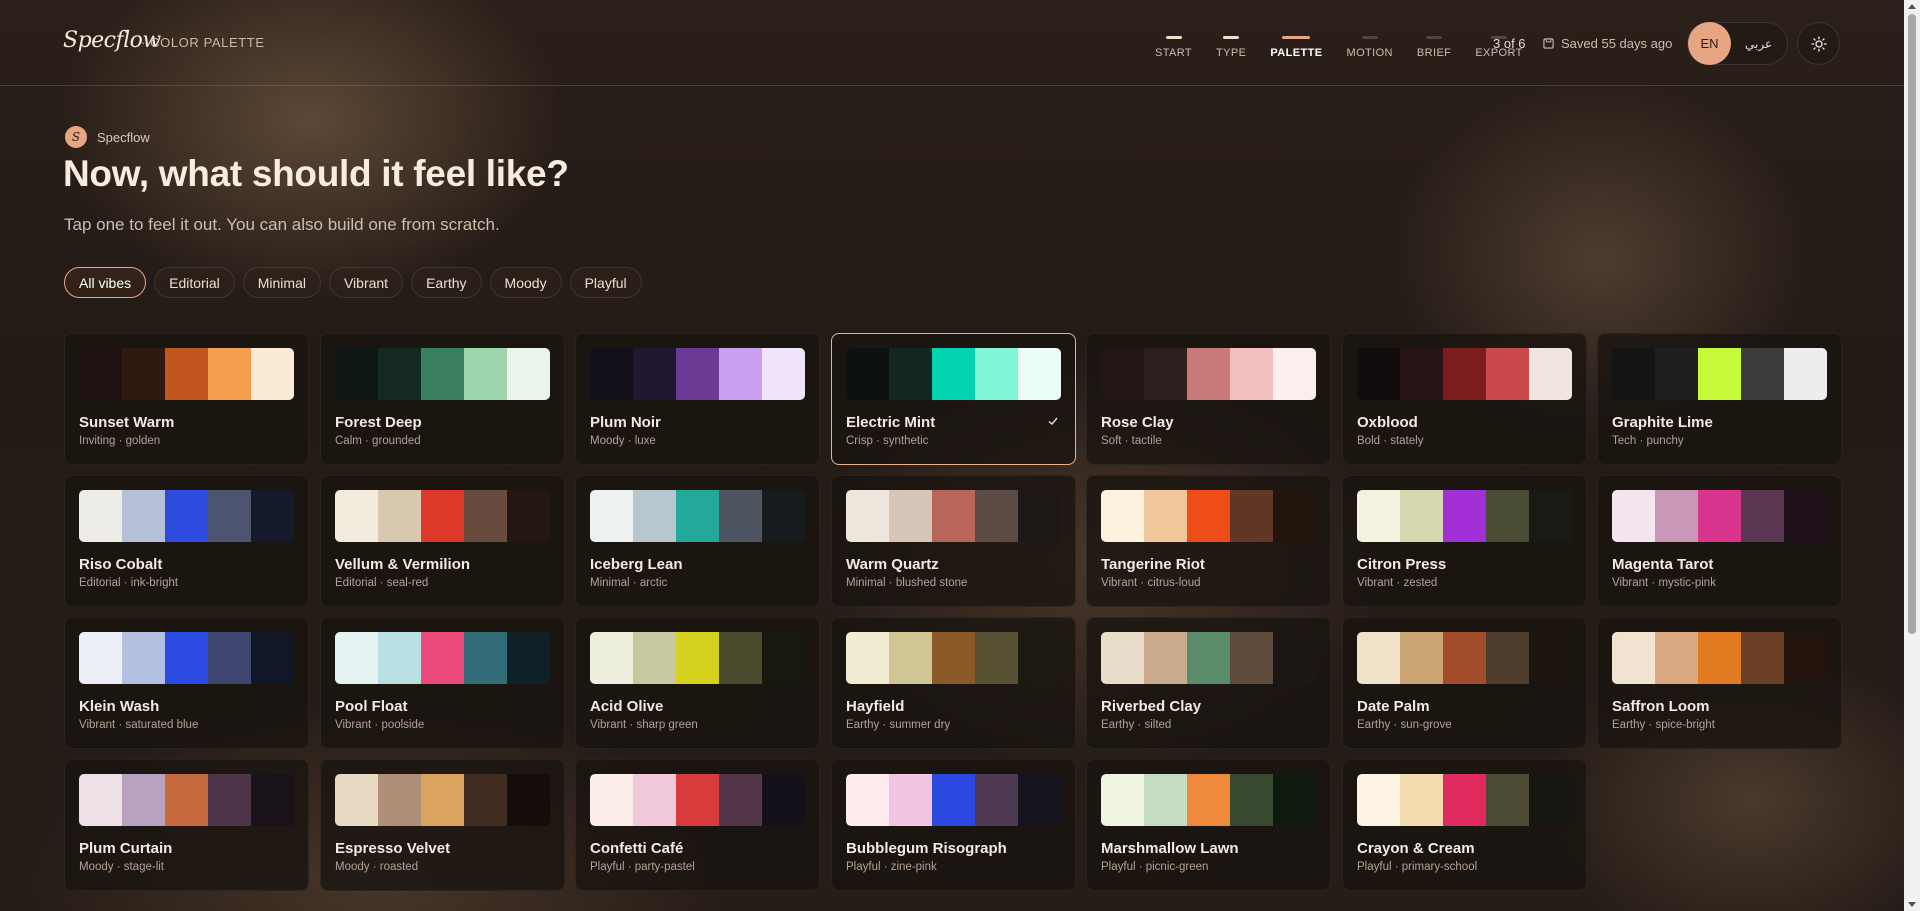 The width and height of the screenshot is (1920, 911). What do you see at coordinates (697, 399) in the screenshot?
I see `palette-card: Plum Noir Moody · luxe` at bounding box center [697, 399].